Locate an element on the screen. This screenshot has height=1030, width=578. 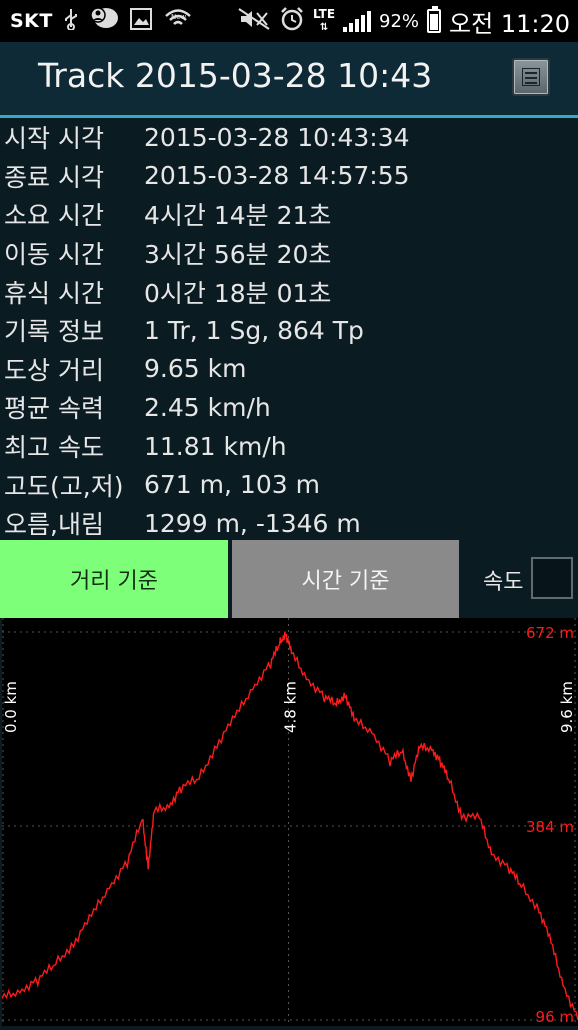
info-row: 도상 거리 9.65 km is located at coordinates (289, 369).